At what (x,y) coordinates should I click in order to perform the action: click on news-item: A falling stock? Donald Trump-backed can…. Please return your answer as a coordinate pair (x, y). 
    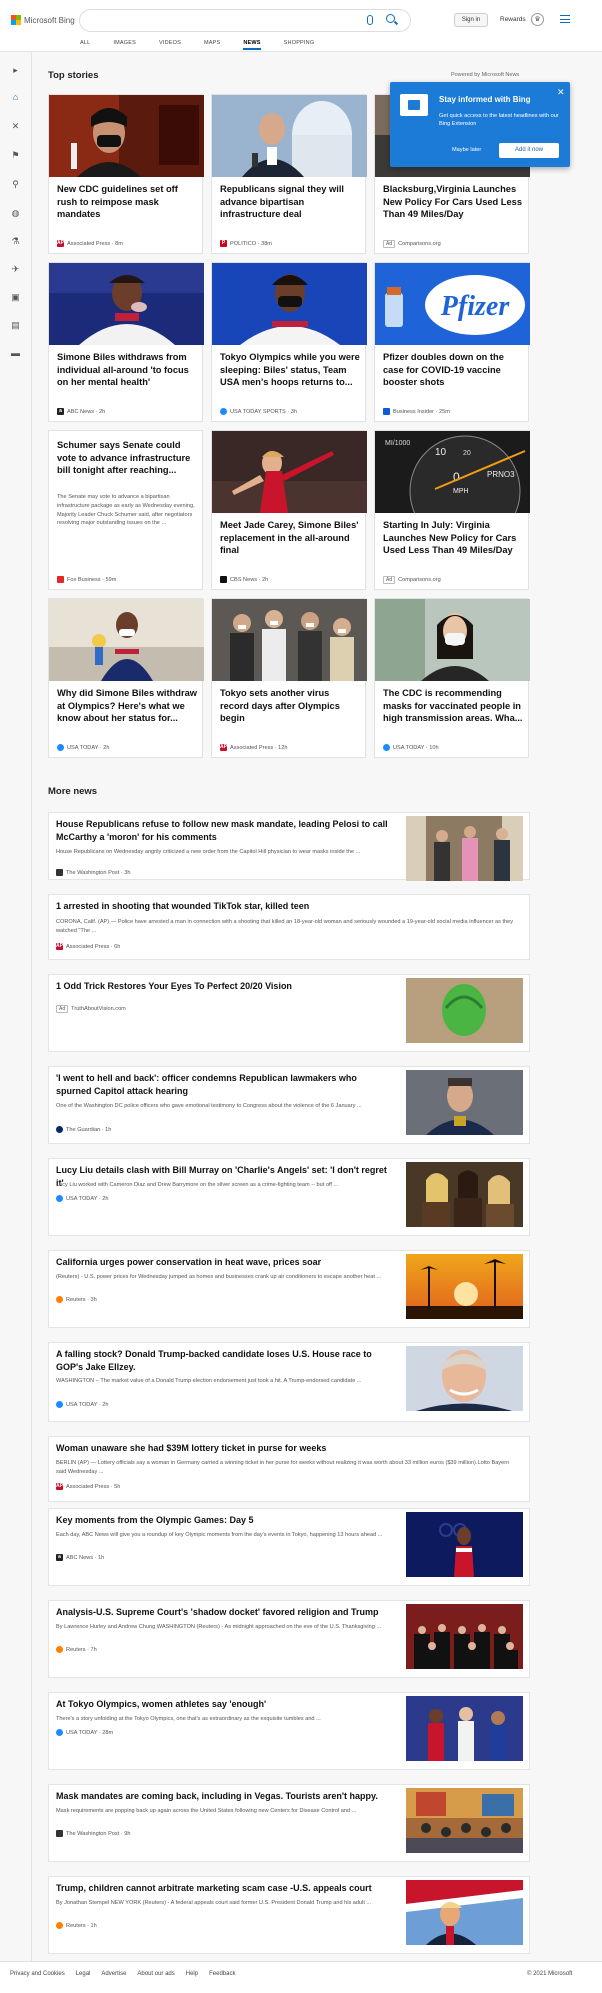
    Looking at the image, I should click on (289, 1382).